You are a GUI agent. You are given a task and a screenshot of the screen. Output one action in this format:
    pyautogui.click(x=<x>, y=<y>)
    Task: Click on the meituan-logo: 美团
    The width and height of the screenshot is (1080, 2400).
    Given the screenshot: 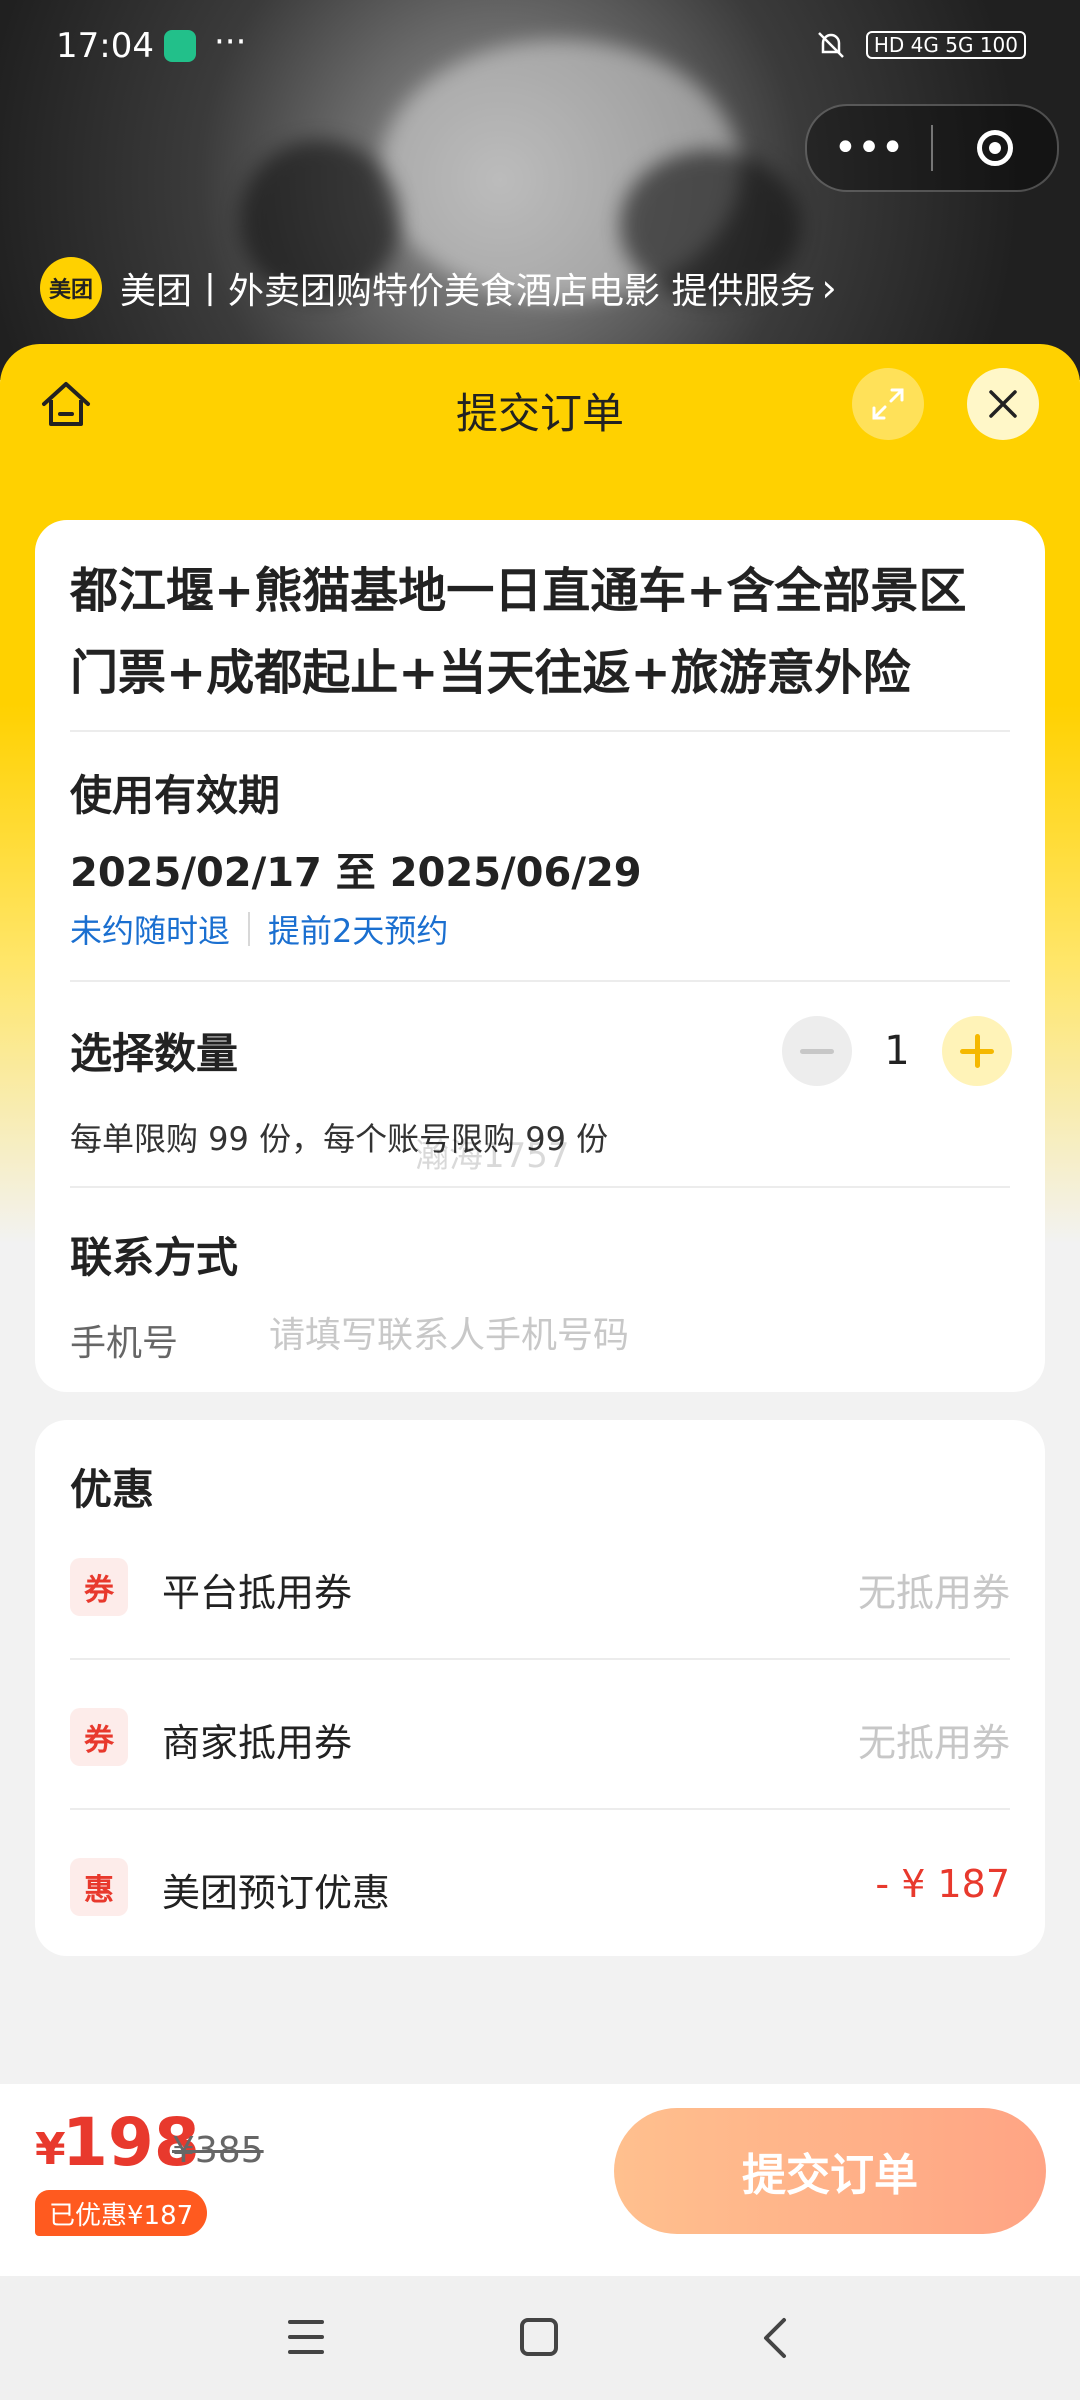 What is the action you would take?
    pyautogui.click(x=71, y=288)
    